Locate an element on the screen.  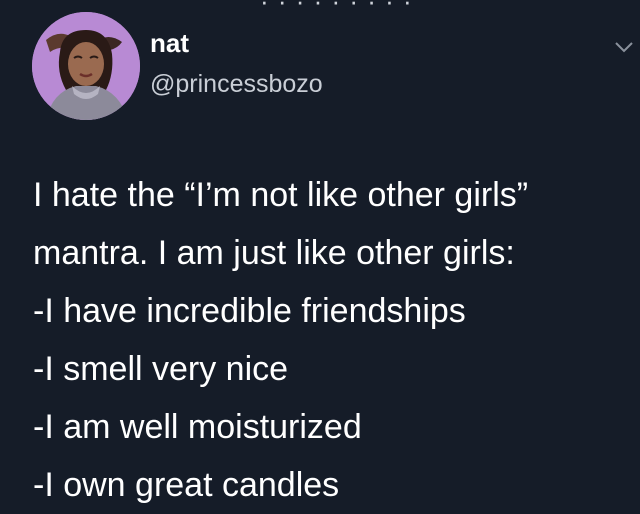
tweet-line: -I own great candles is located at coordinates (186, 485).